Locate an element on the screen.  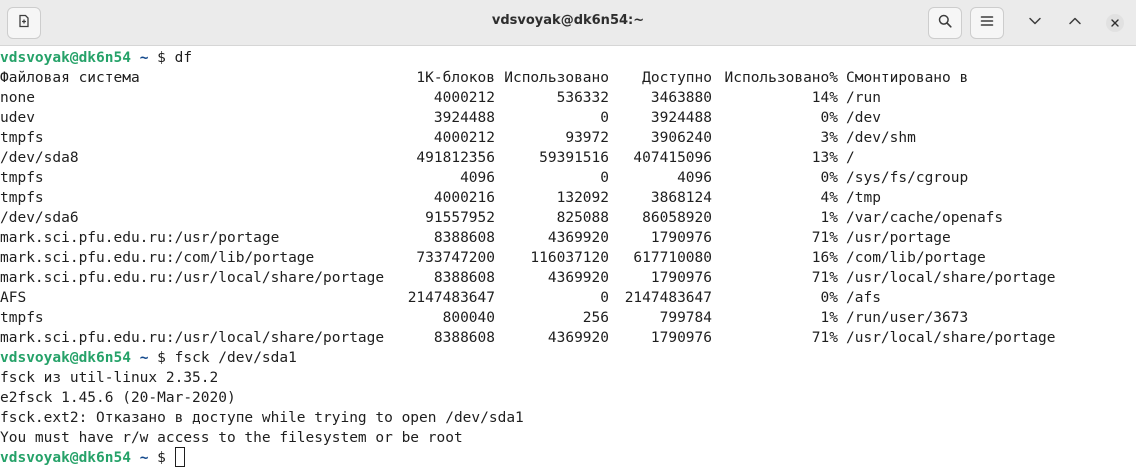
df-table-row: none 4000212 536332 3463880 14% /run is located at coordinates (568, 98).